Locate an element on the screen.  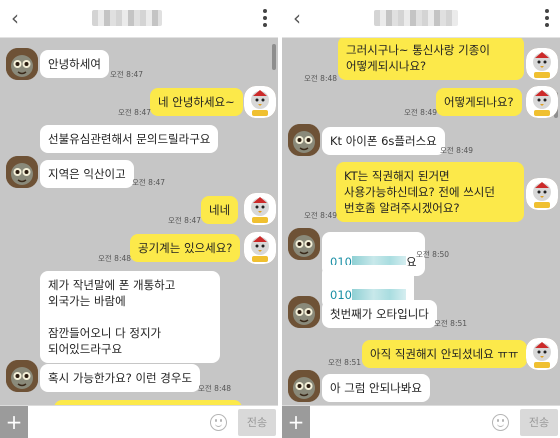
message-bubble-incoming: Kt 아이폰 6s플러스요 is located at coordinates (383, 141).